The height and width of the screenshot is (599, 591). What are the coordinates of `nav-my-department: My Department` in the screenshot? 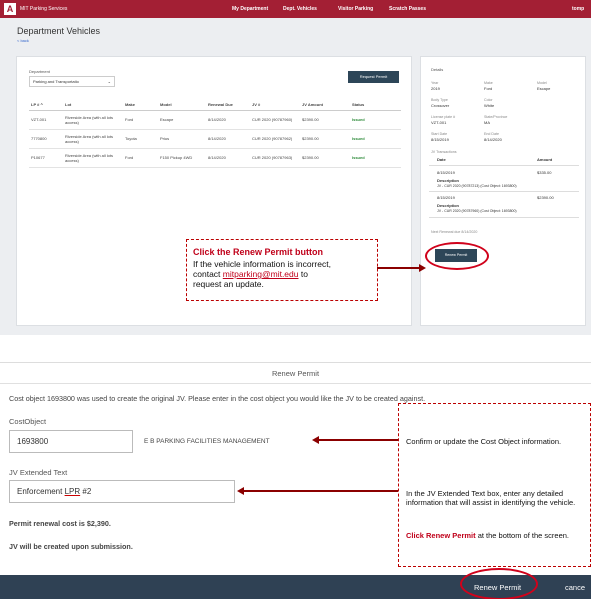 It's located at (250, 9).